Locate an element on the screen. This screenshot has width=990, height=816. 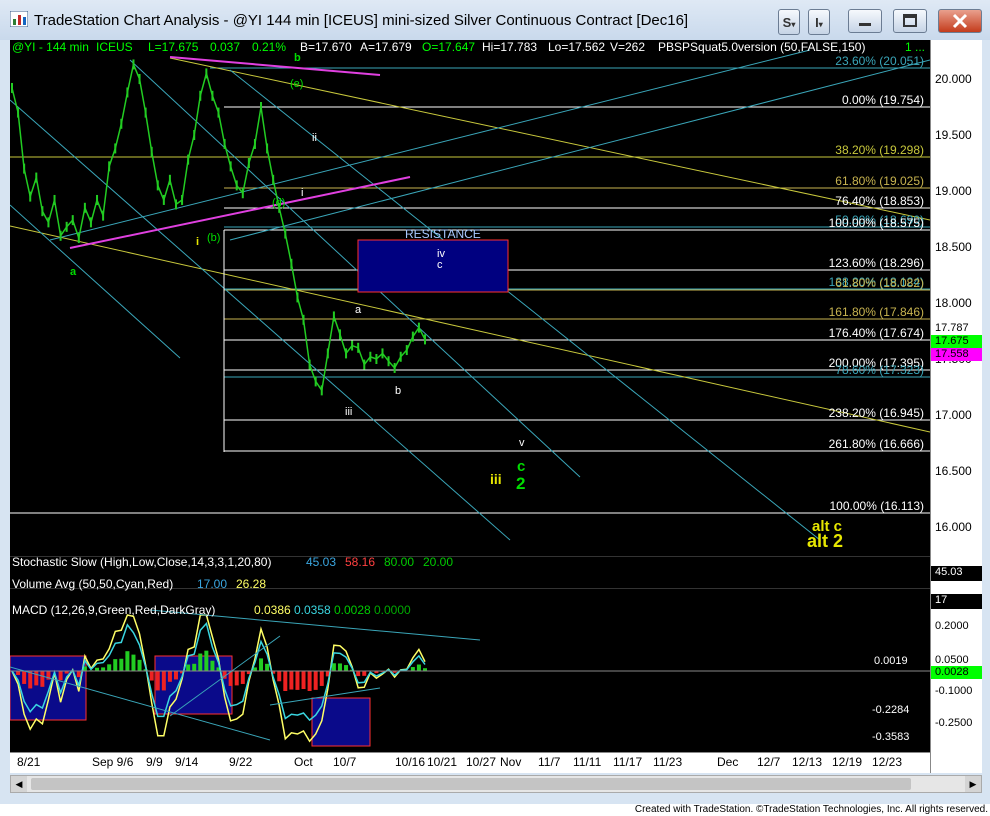
volume-avg-v2: 26.28 is located at coordinates (251, 584).